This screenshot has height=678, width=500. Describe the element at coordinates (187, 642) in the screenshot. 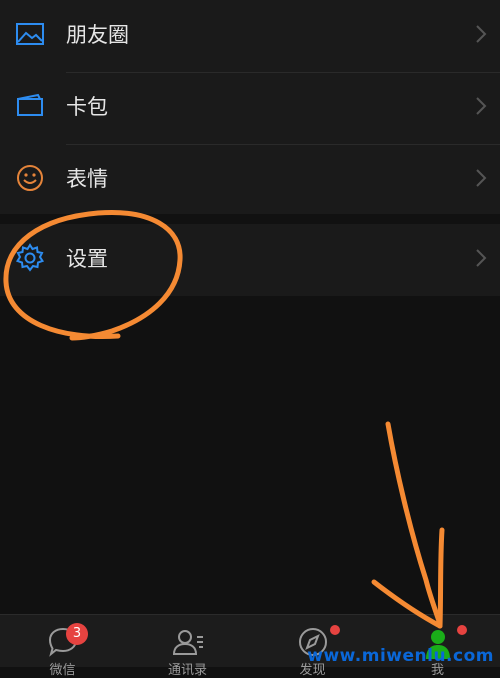

I see `contacts-icon` at that location.